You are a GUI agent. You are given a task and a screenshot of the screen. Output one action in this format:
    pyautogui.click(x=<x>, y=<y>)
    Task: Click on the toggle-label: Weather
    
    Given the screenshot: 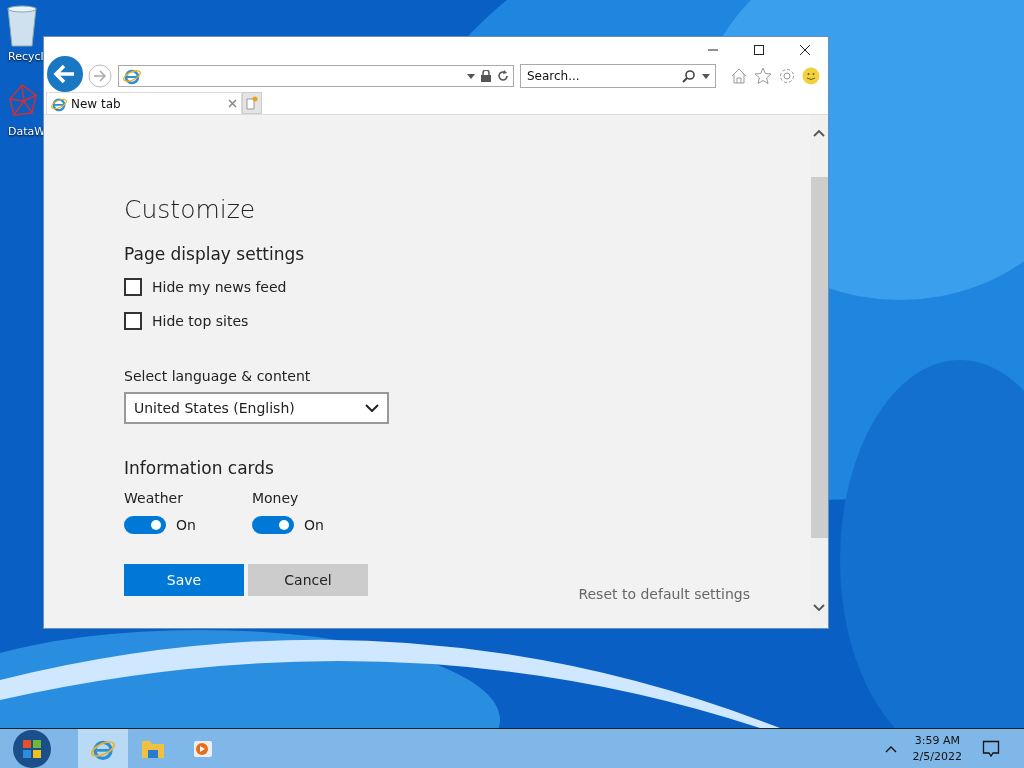 What is the action you would take?
    pyautogui.click(x=154, y=498)
    